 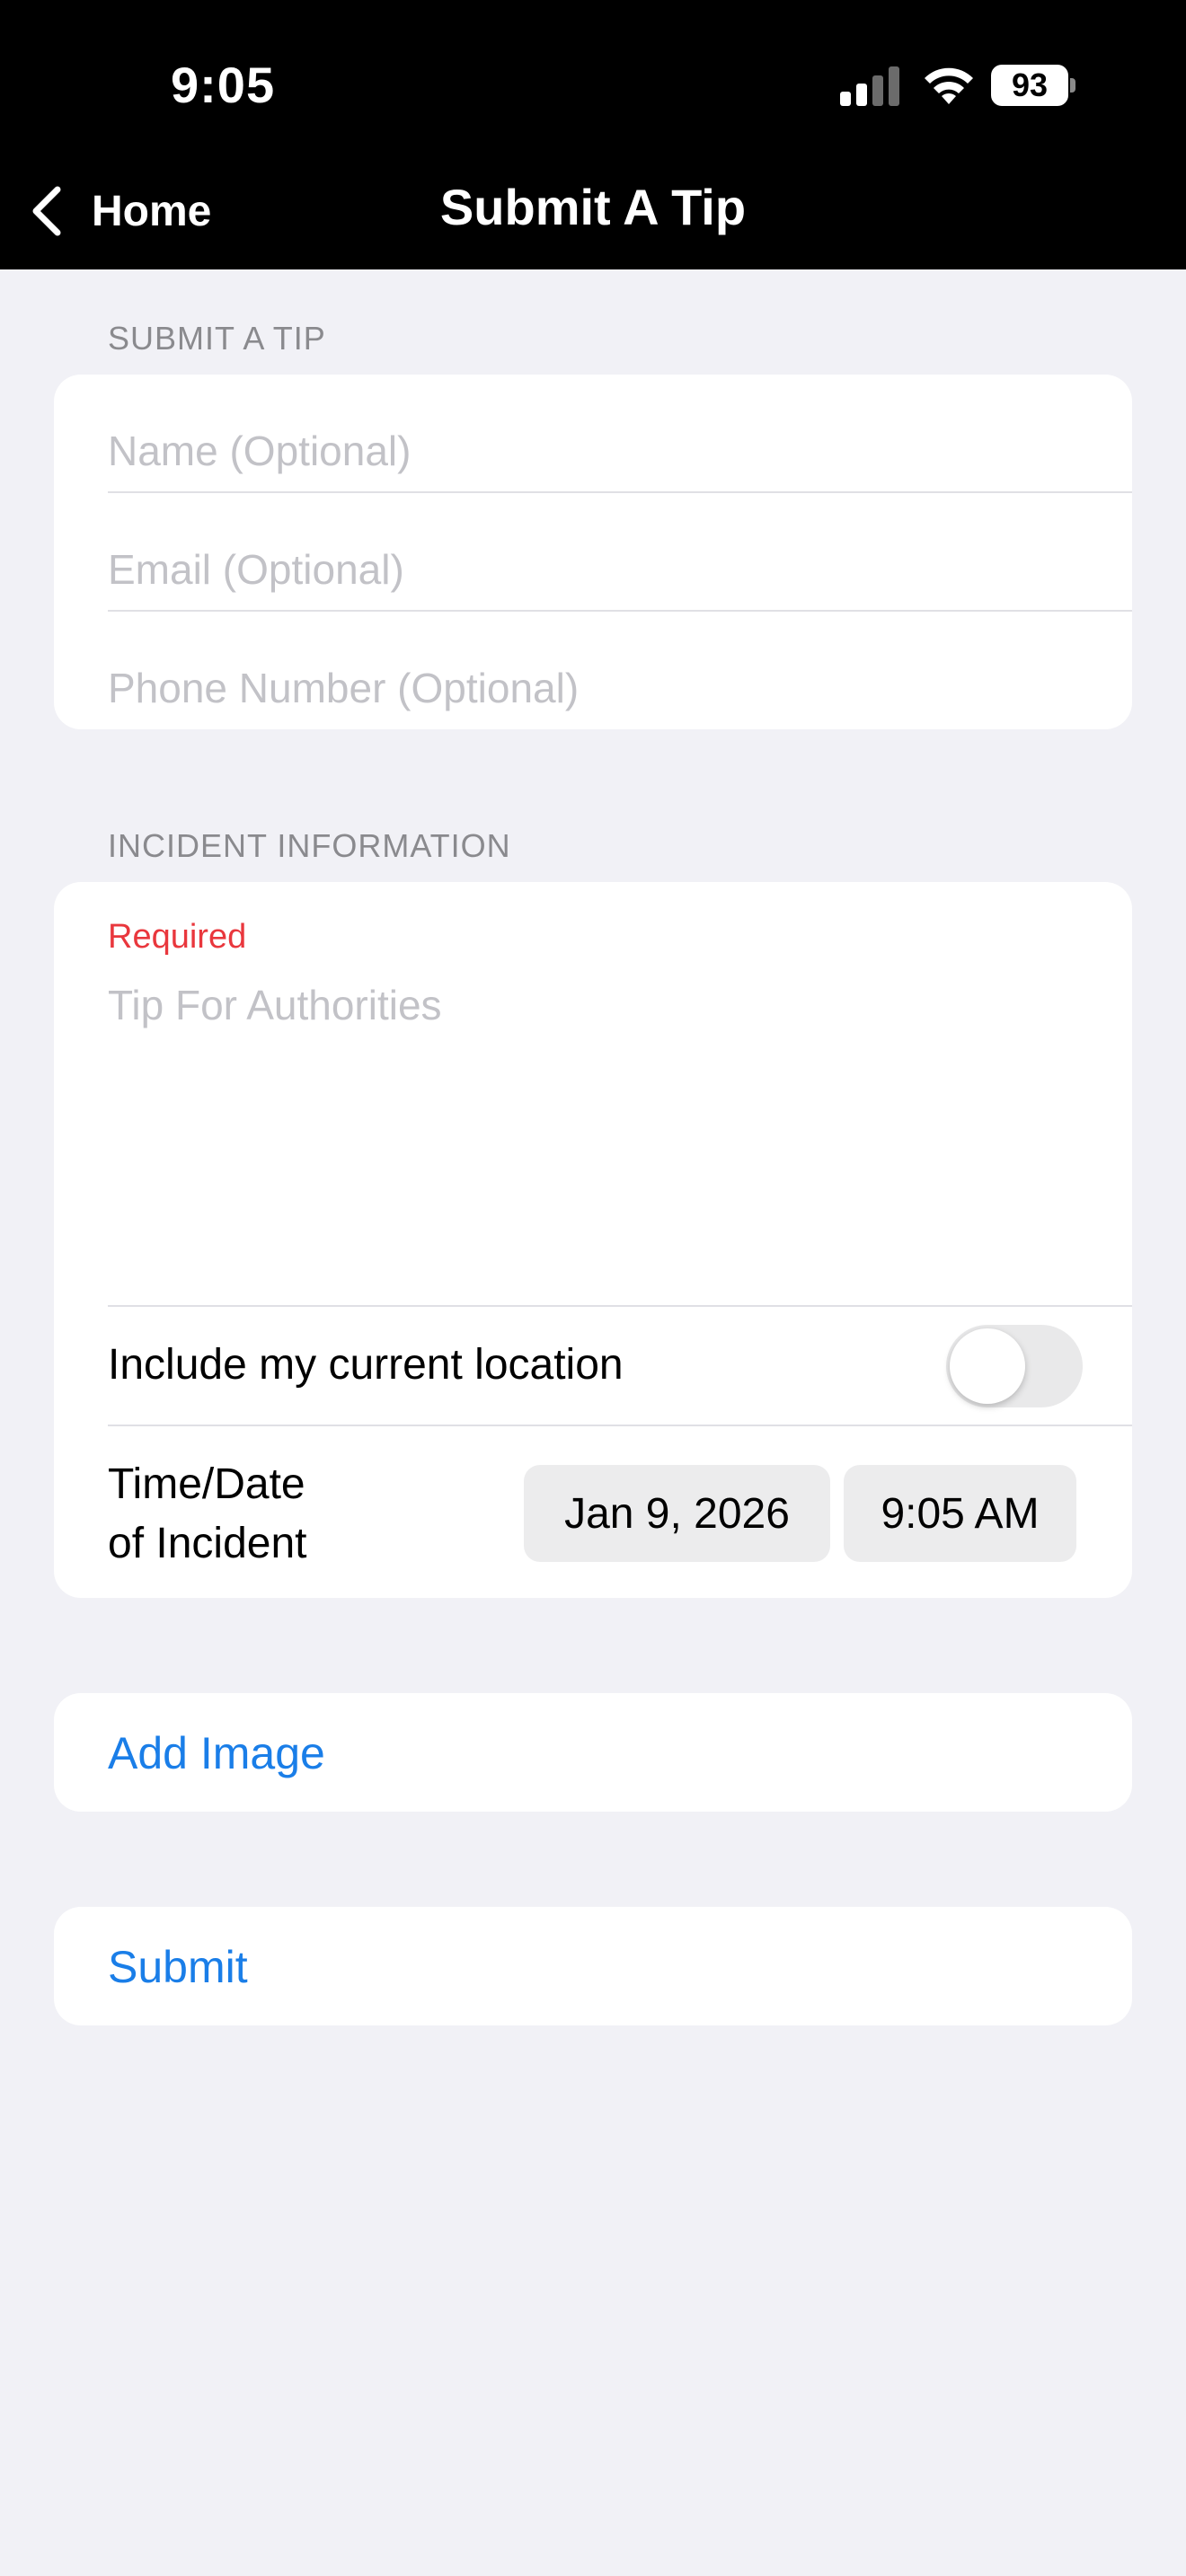 What do you see at coordinates (1030, 84) in the screenshot?
I see `battery-percentage: 93` at bounding box center [1030, 84].